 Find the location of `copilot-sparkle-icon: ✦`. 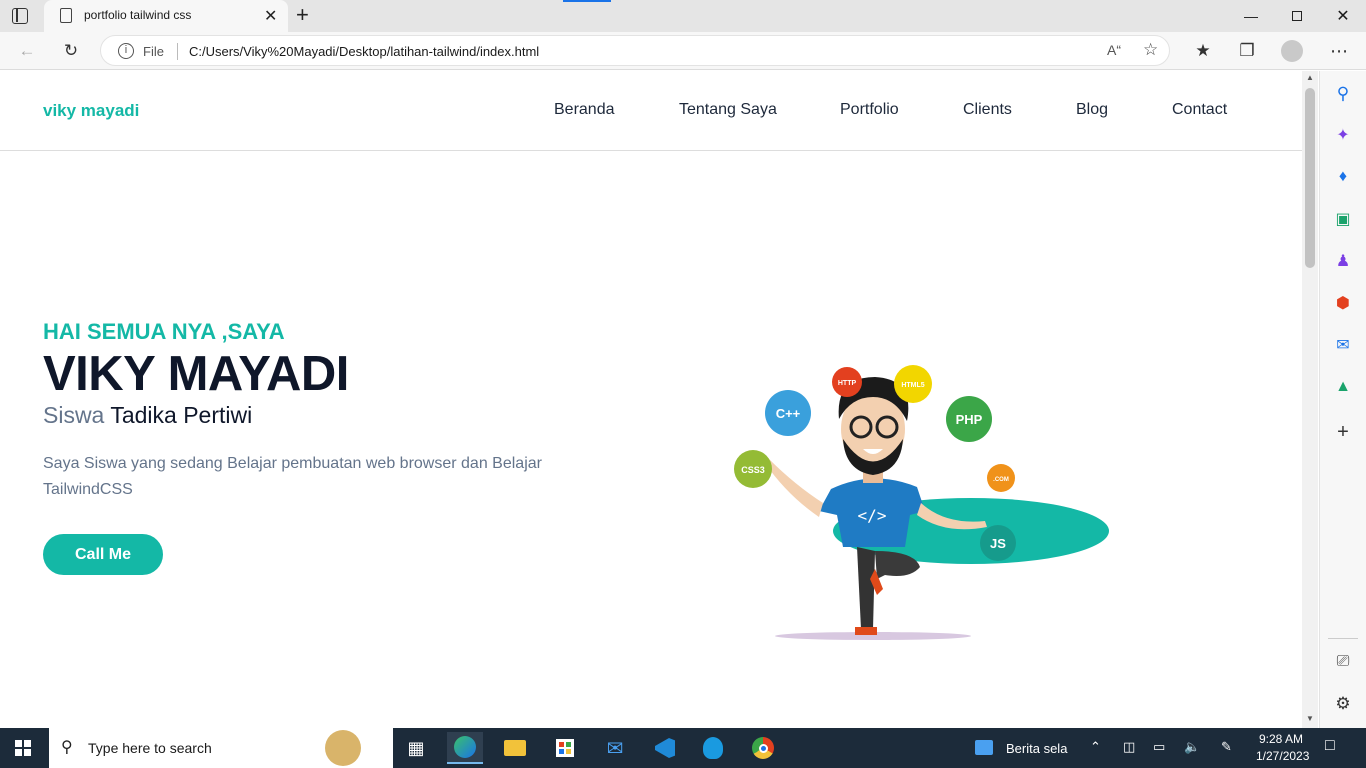

copilot-sparkle-icon: ✦ is located at coordinates (1343, 135).